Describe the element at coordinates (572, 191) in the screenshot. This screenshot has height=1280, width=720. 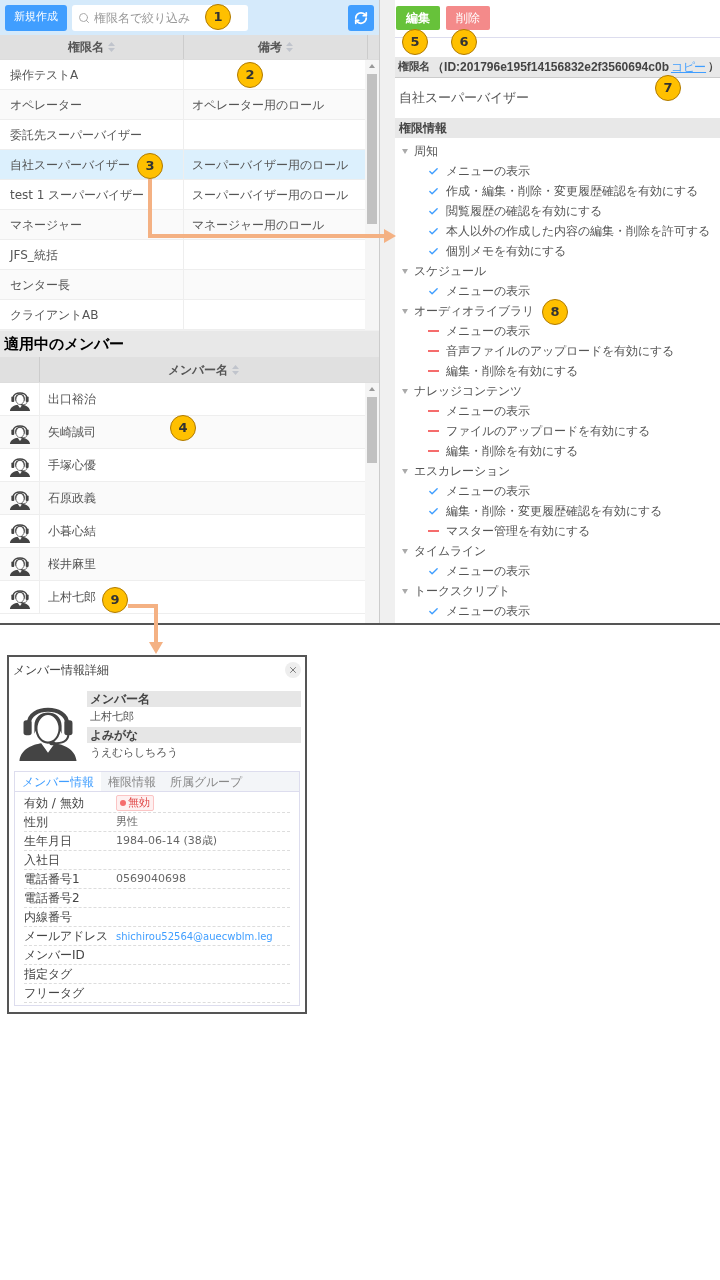
I see `permission-label: 作成・編集・削除・変更履歴確認を有効にする` at that location.